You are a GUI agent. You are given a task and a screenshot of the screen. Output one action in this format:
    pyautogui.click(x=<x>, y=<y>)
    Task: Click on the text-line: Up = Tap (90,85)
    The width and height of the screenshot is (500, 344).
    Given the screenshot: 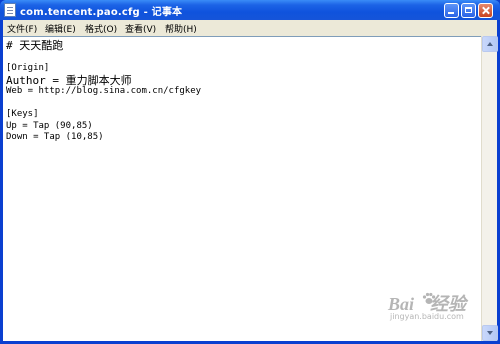 What is the action you would take?
    pyautogui.click(x=49, y=125)
    